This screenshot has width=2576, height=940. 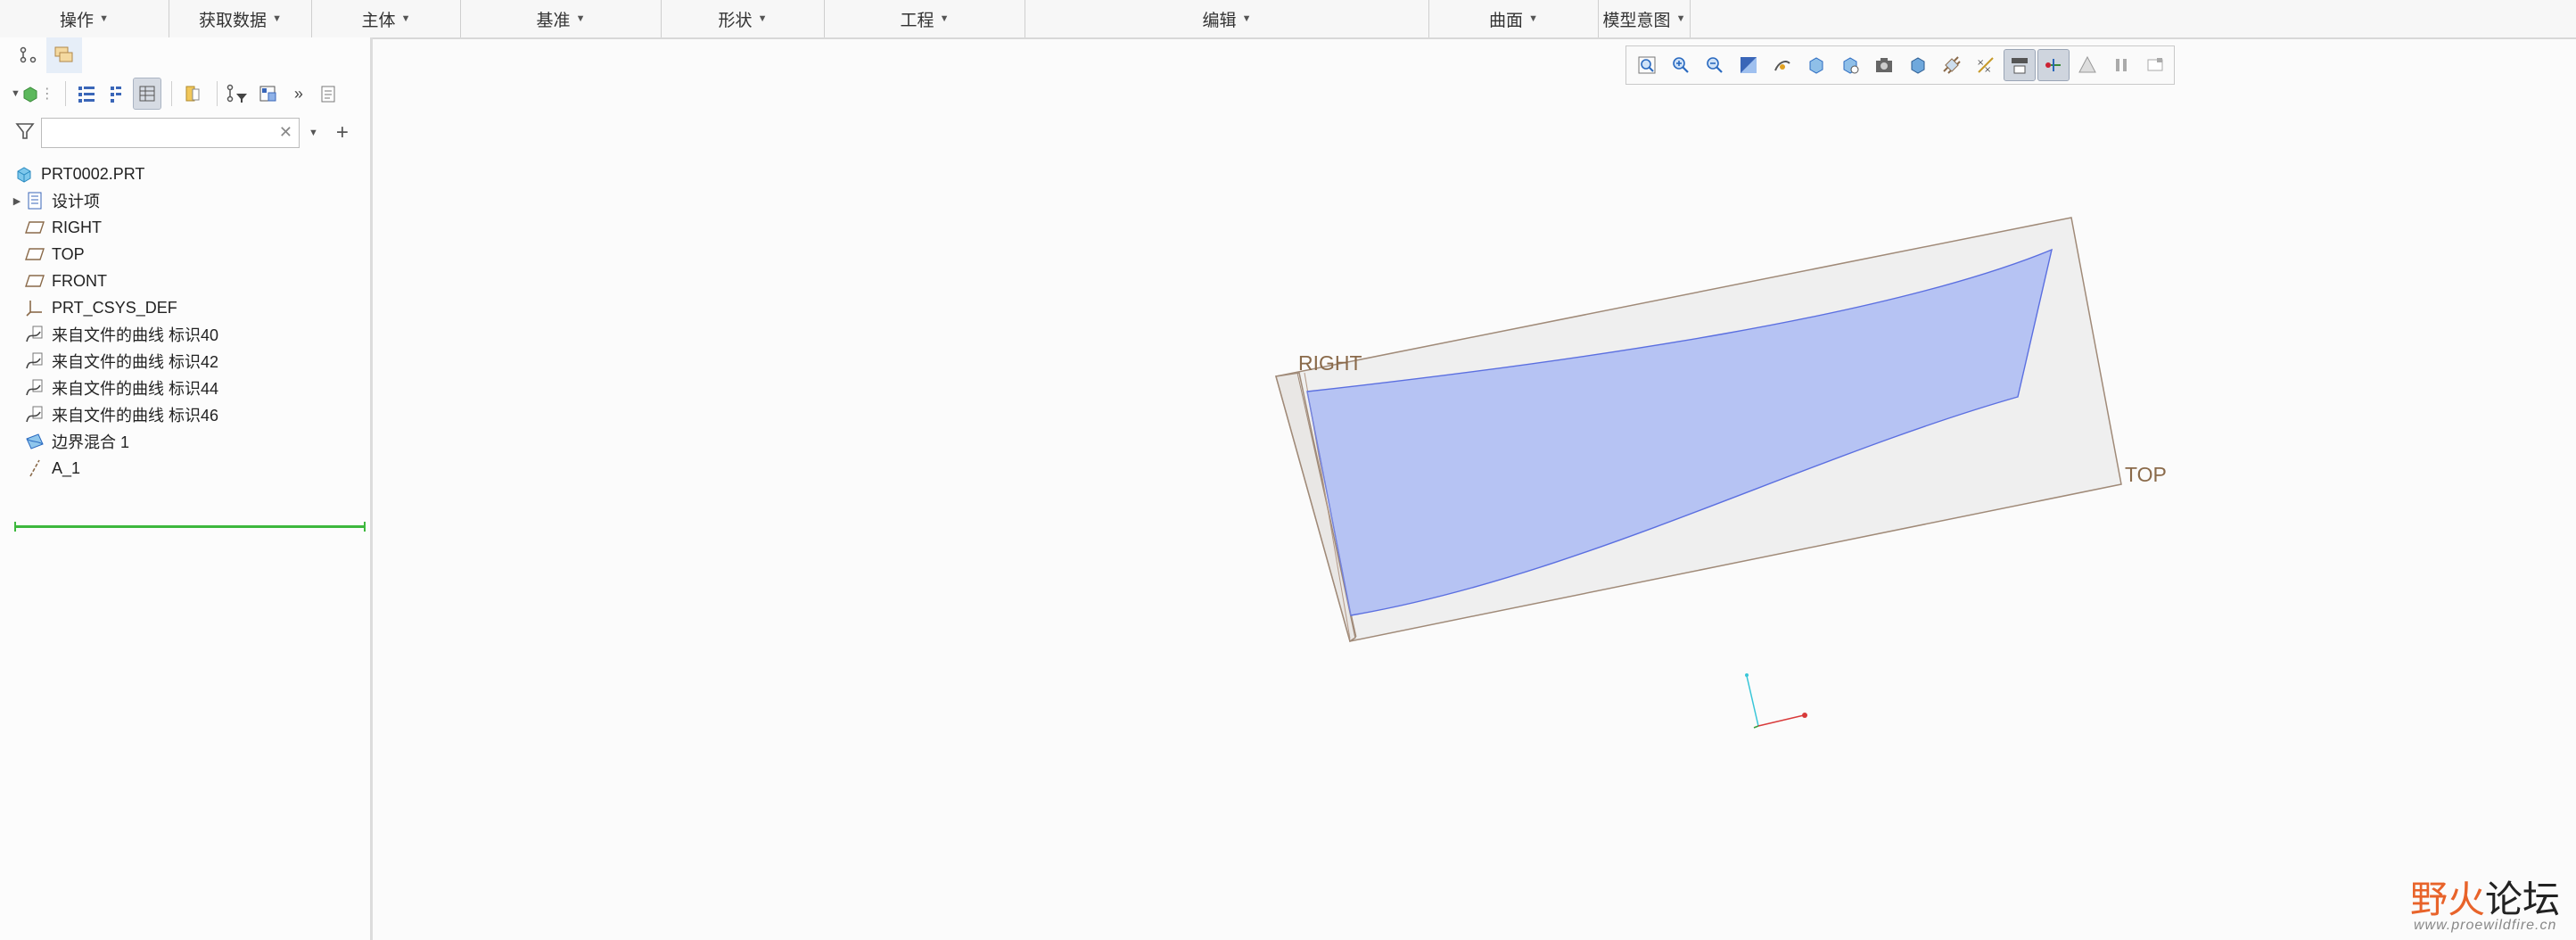 What do you see at coordinates (561, 18) in the screenshot?
I see `ribbon-group-datum: 基准 ▼` at bounding box center [561, 18].